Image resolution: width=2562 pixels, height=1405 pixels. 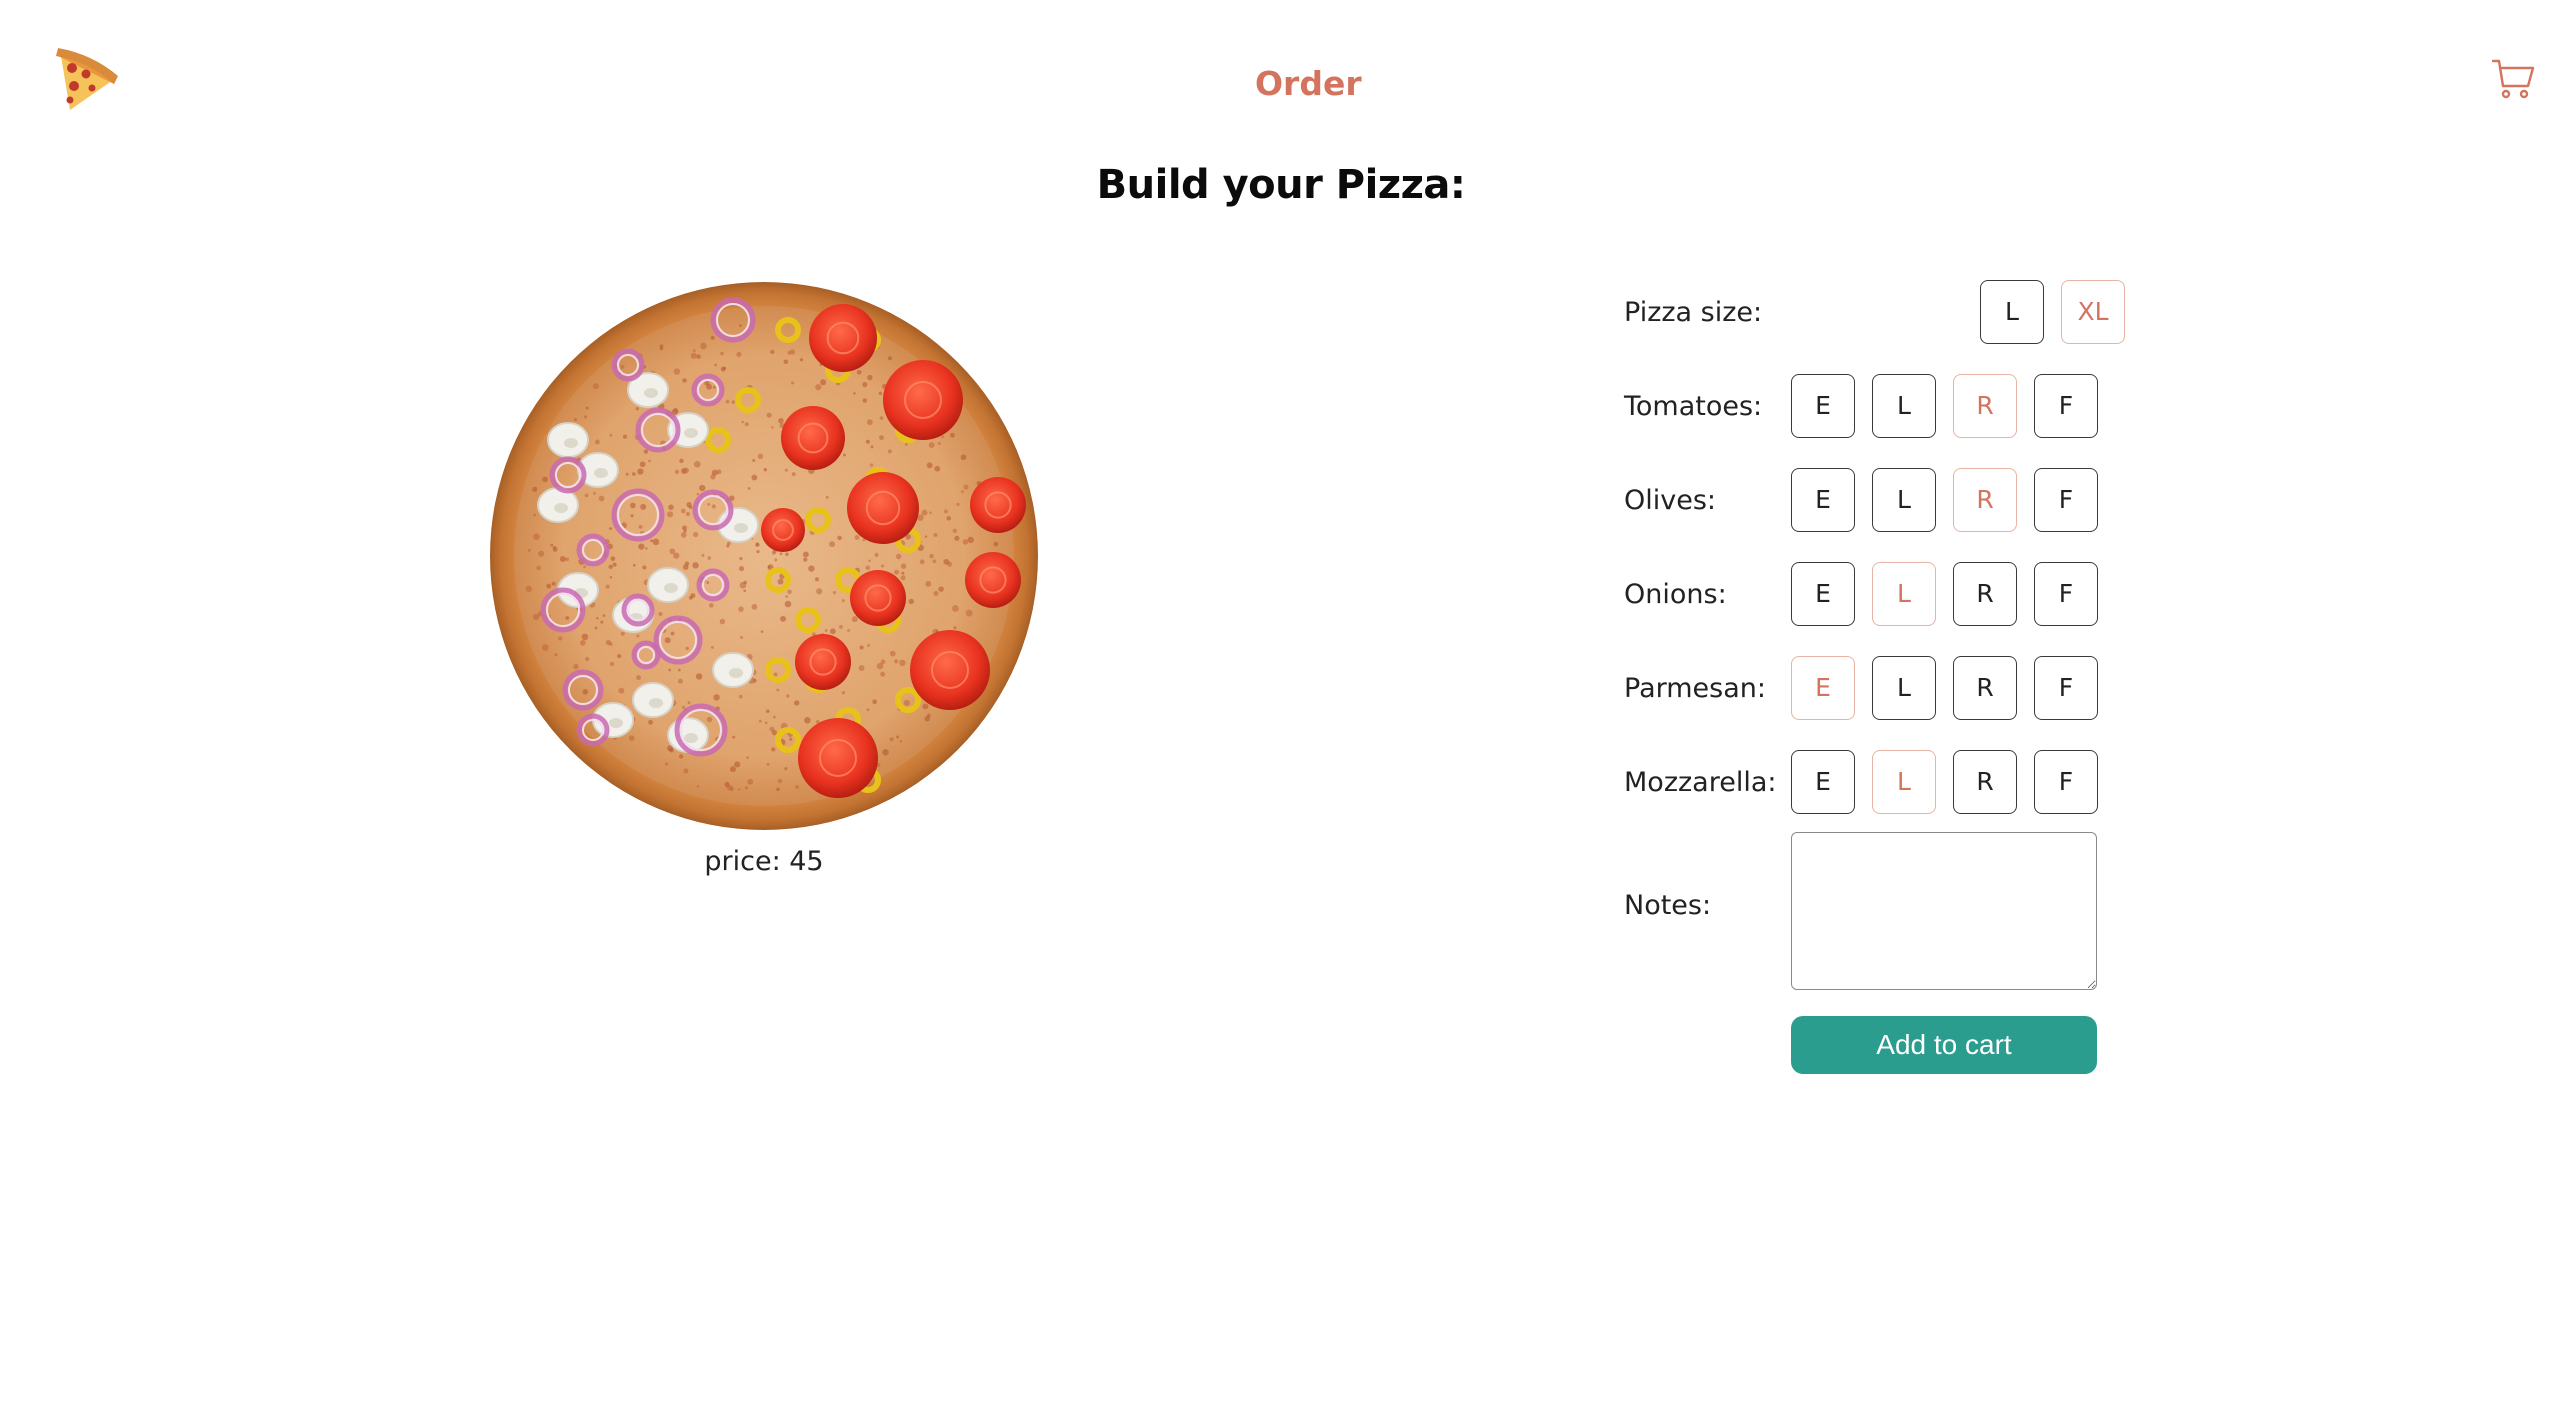 I want to click on notes-label: Notes:, so click(x=1668, y=905).